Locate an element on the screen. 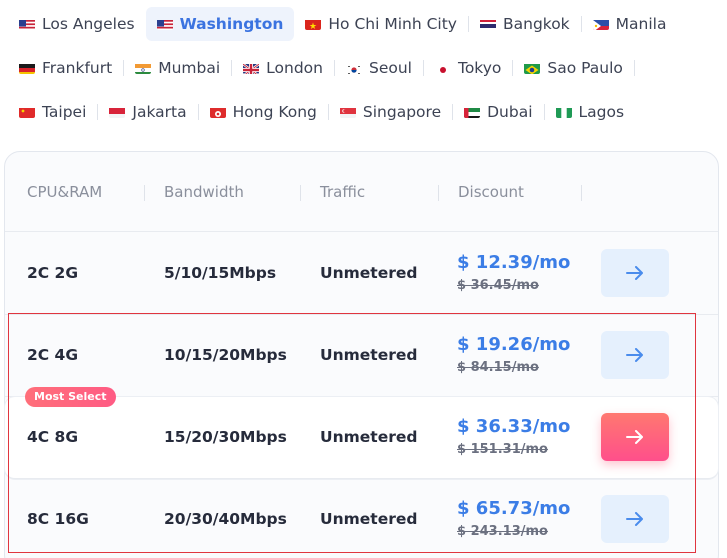 Image resolution: width=727 pixels, height=558 pixels. original-price: $ 84.15/mo is located at coordinates (498, 367).